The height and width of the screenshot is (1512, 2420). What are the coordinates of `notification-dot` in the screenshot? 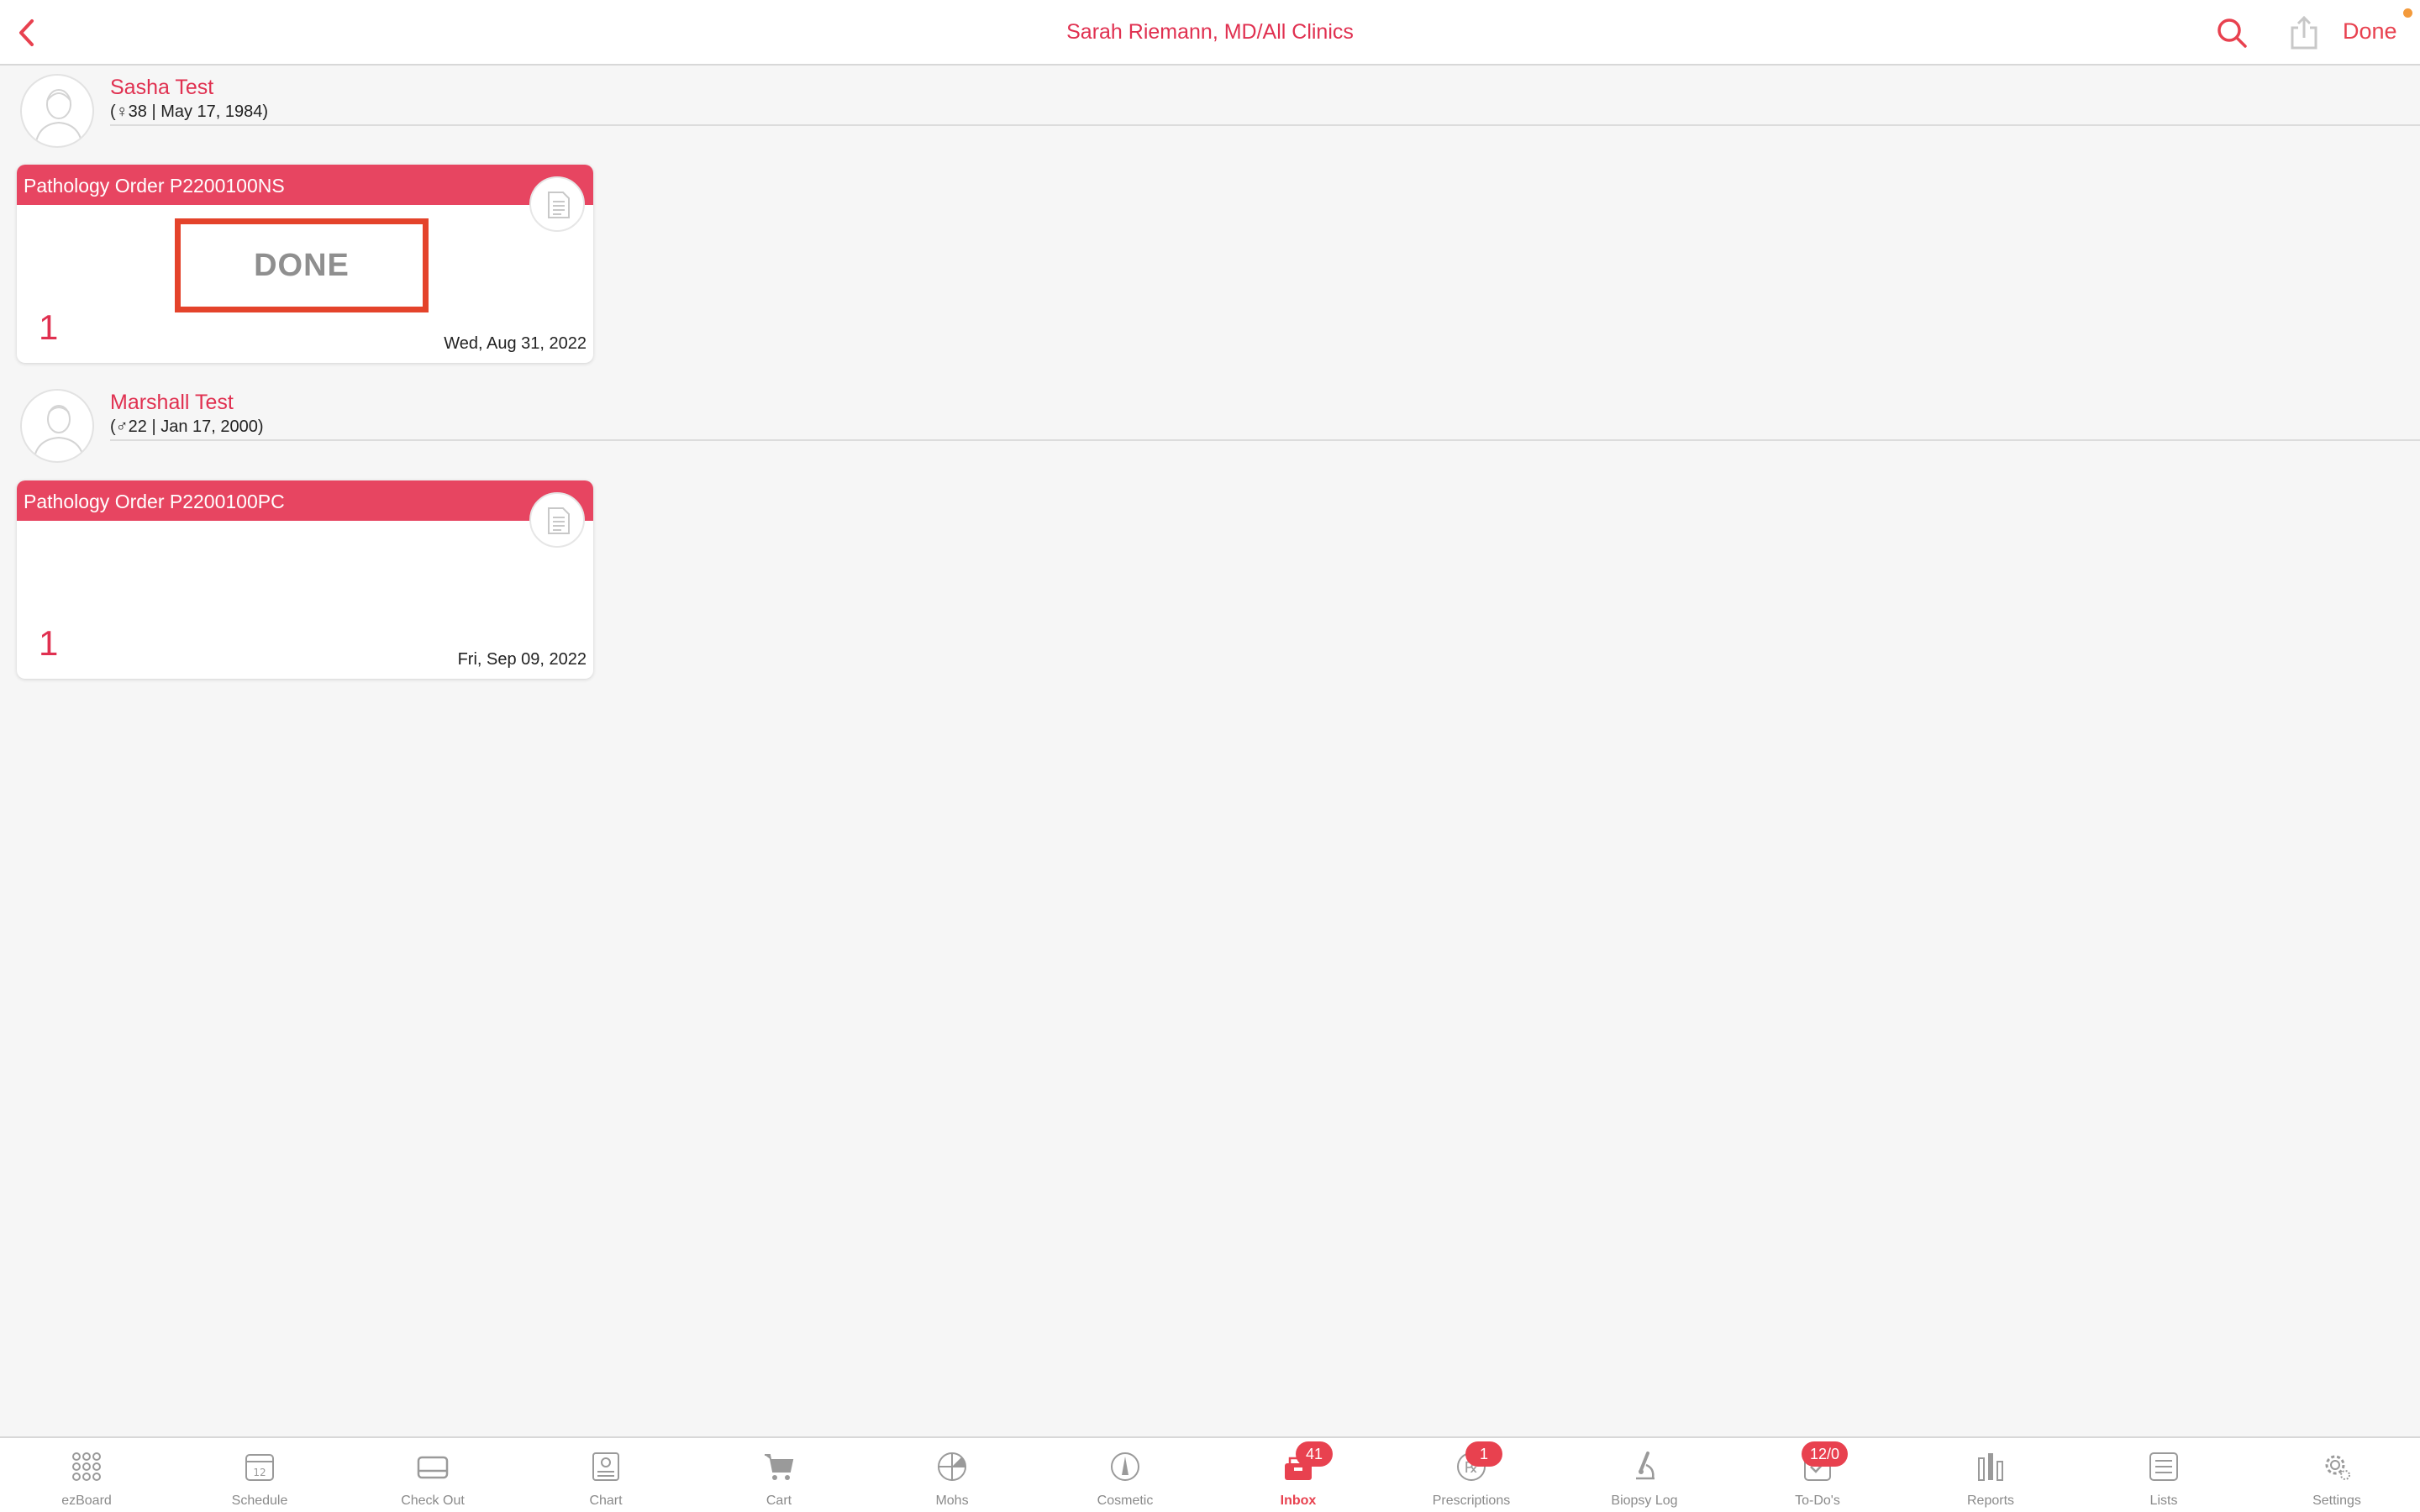 It's located at (2407, 13).